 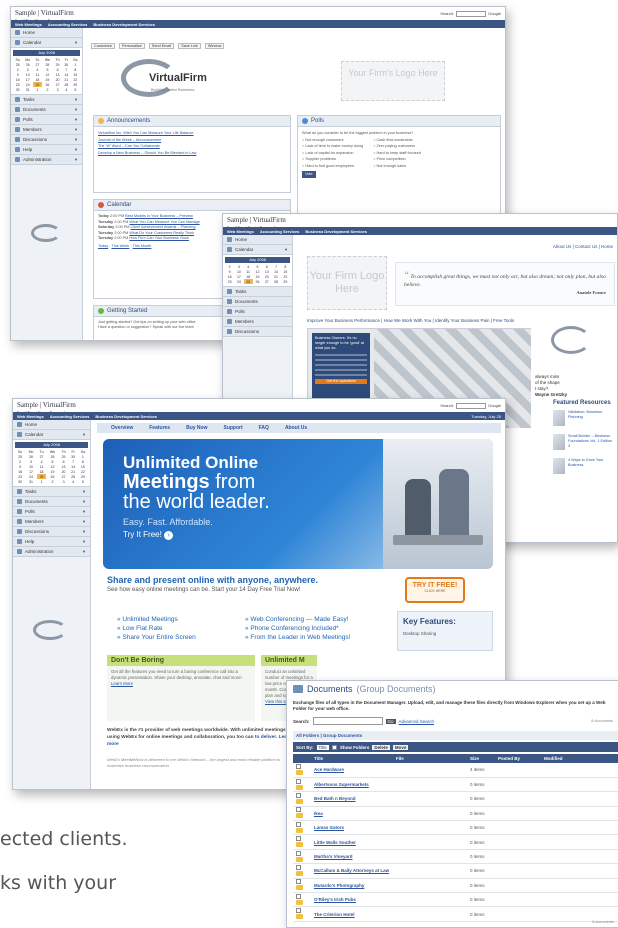 I want to click on documents-breadcrumb: All Folders | Group Documents, so click(x=455, y=735).